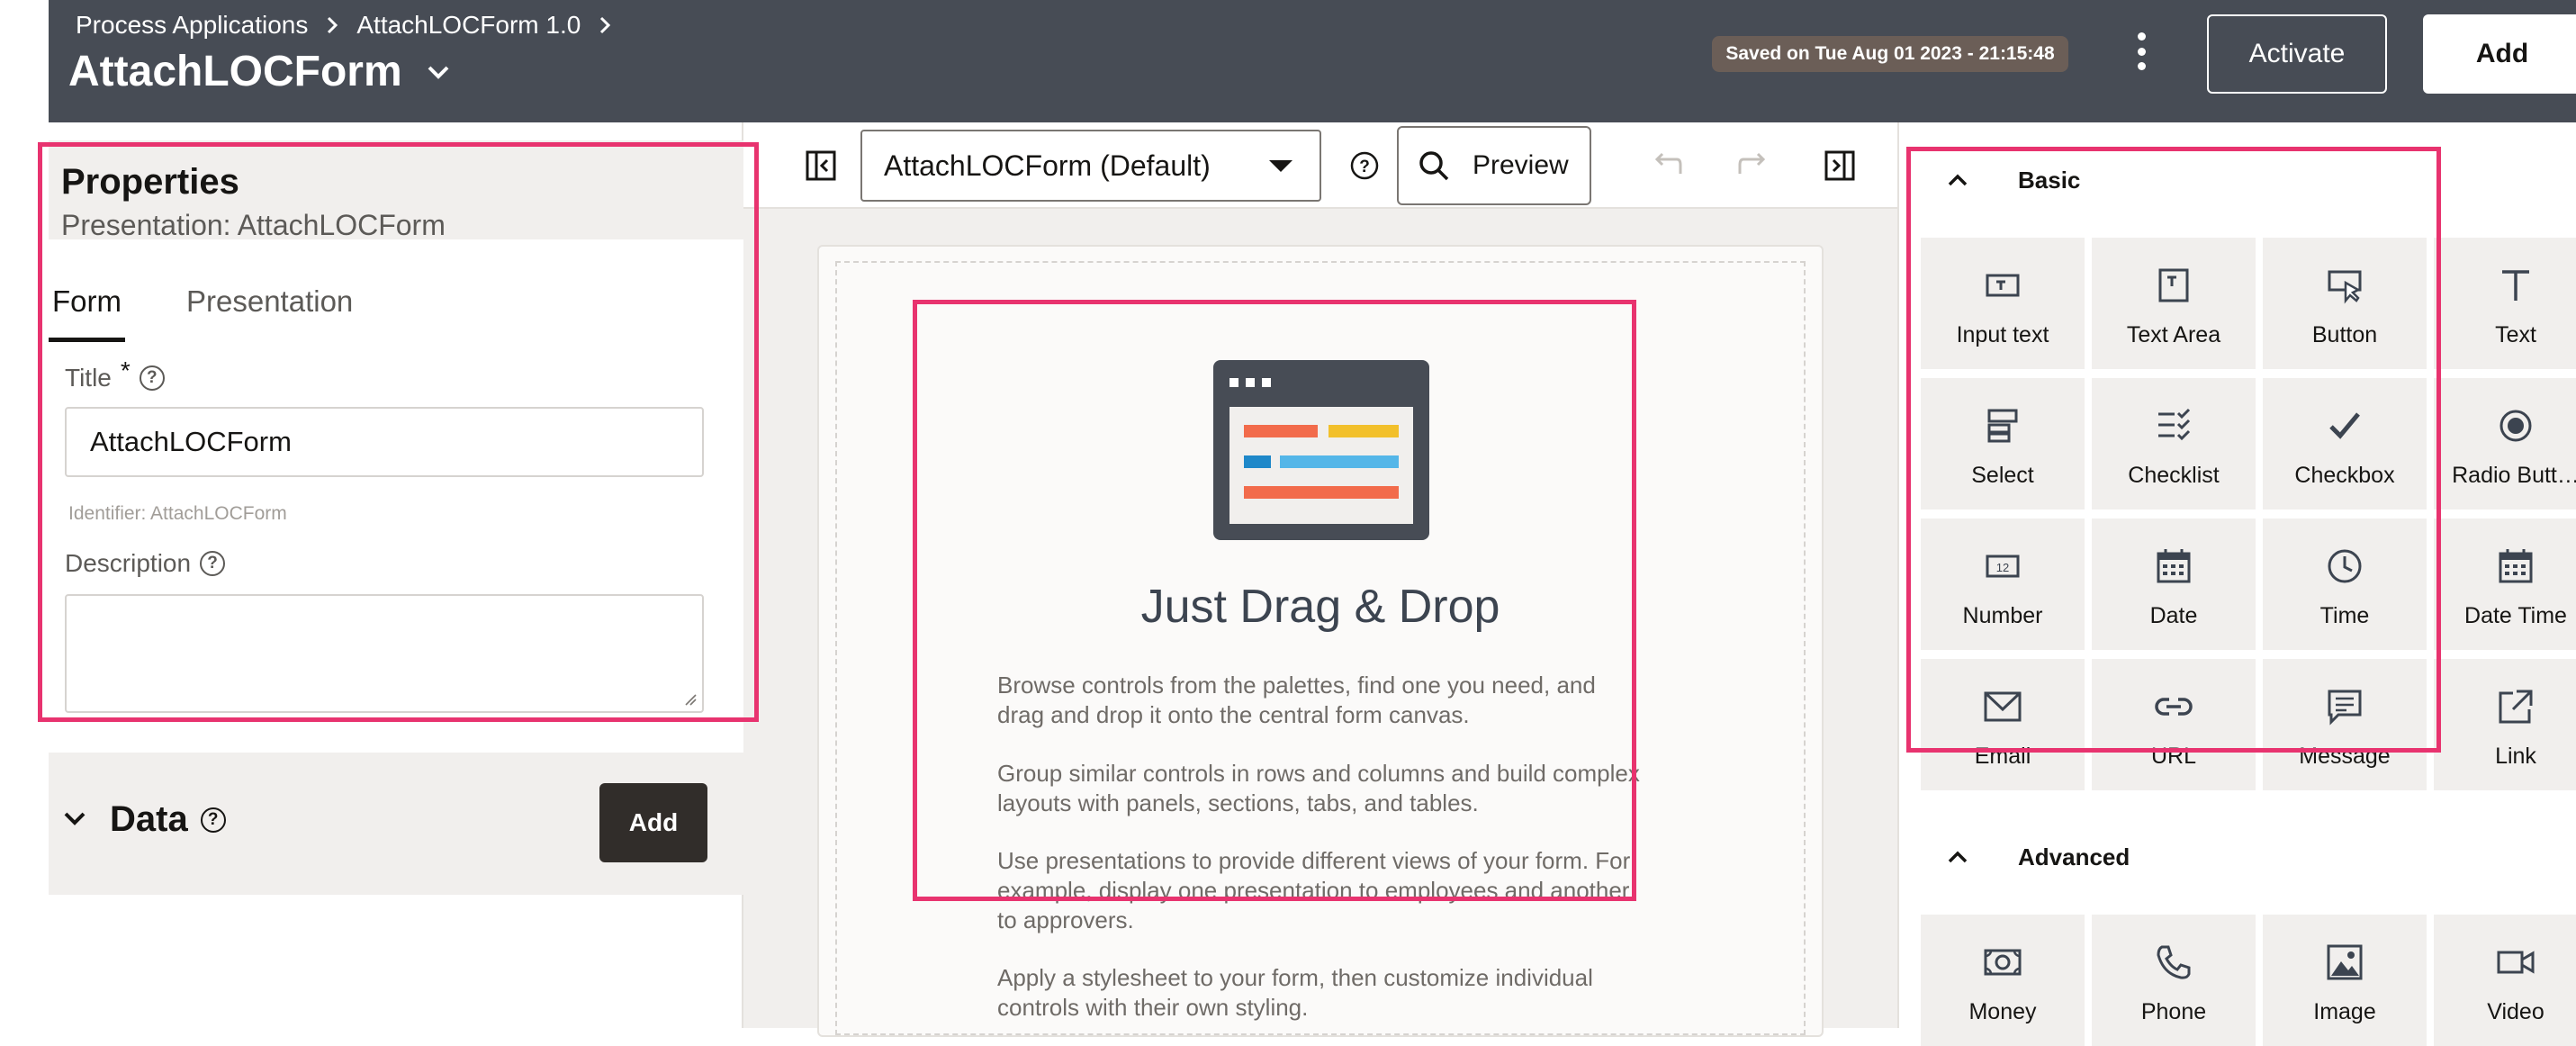 The image size is (2576, 1046). Describe the element at coordinates (1434, 166) in the screenshot. I see `search-icon` at that location.